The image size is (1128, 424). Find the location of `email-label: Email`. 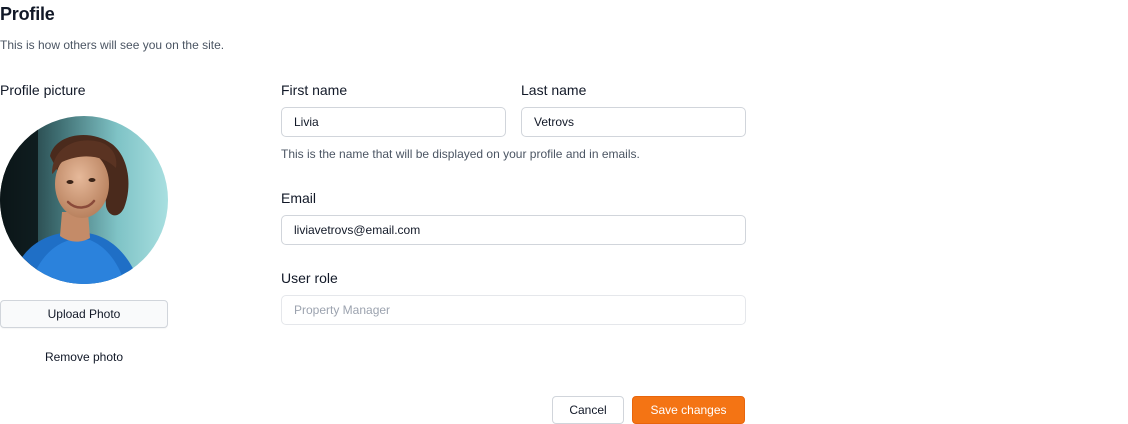

email-label: Email is located at coordinates (299, 198).